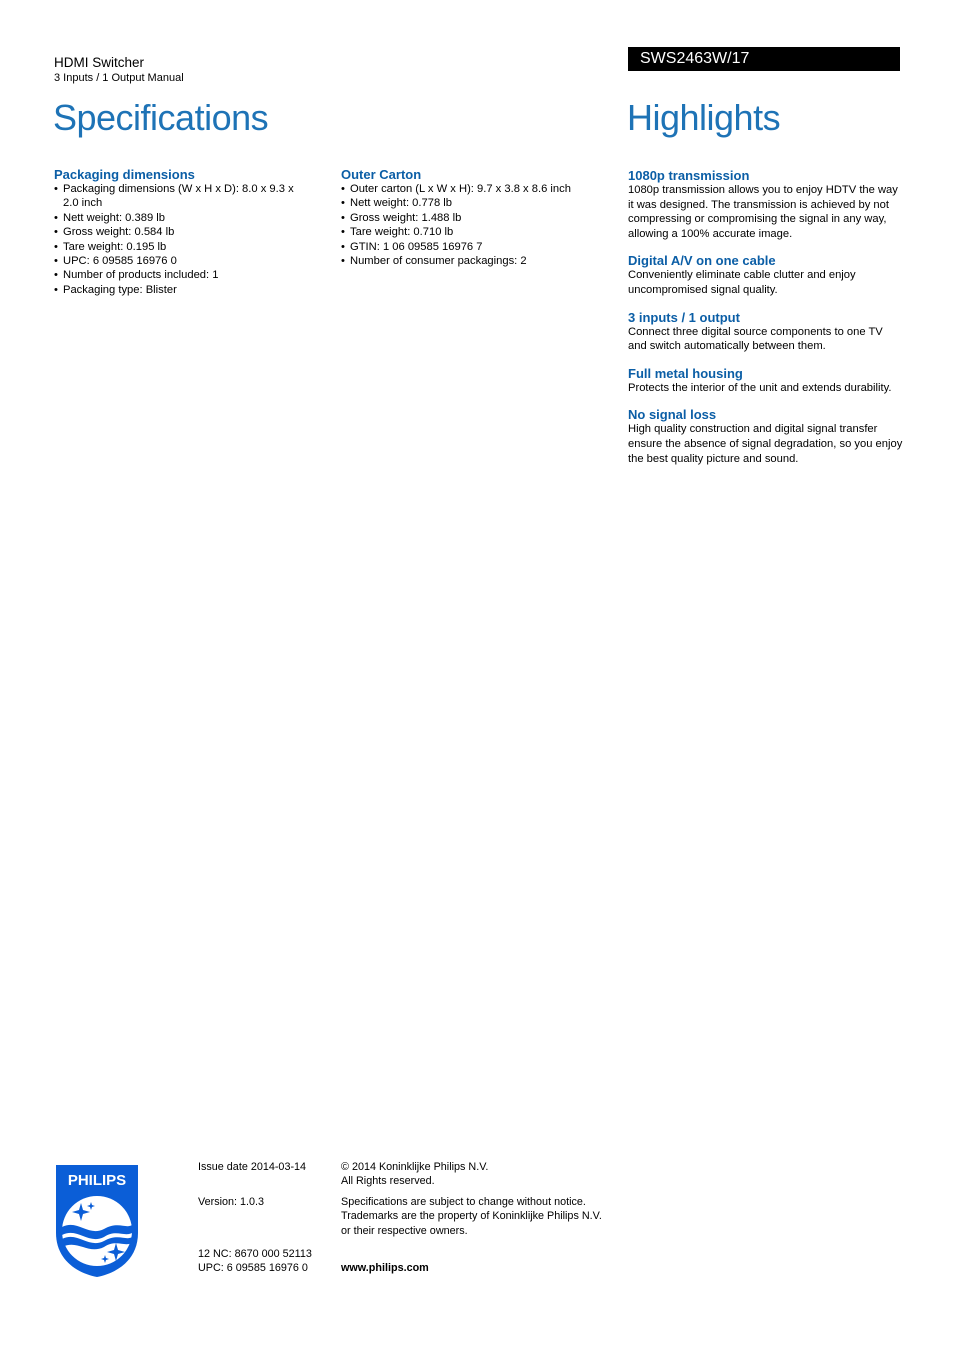  What do you see at coordinates (252, 1167) in the screenshot?
I see `issue-date: Issue date 2014-03-14` at bounding box center [252, 1167].